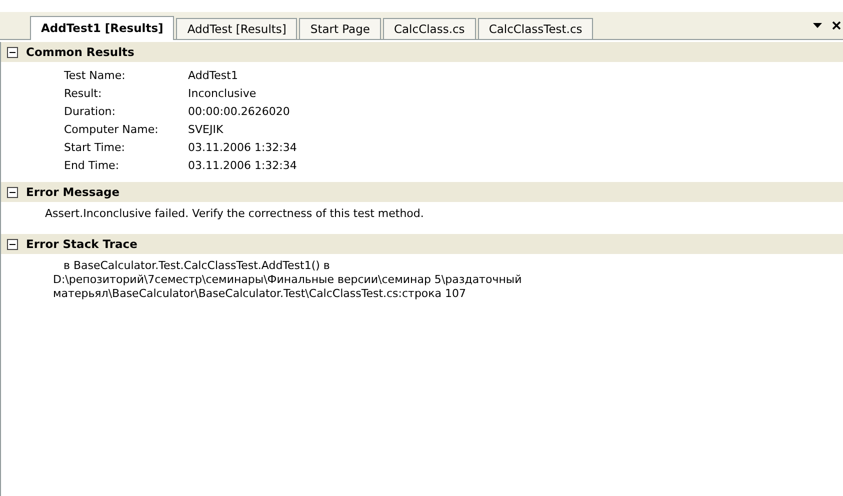  Describe the element at coordinates (836, 25) in the screenshot. I see `close-icon` at that location.